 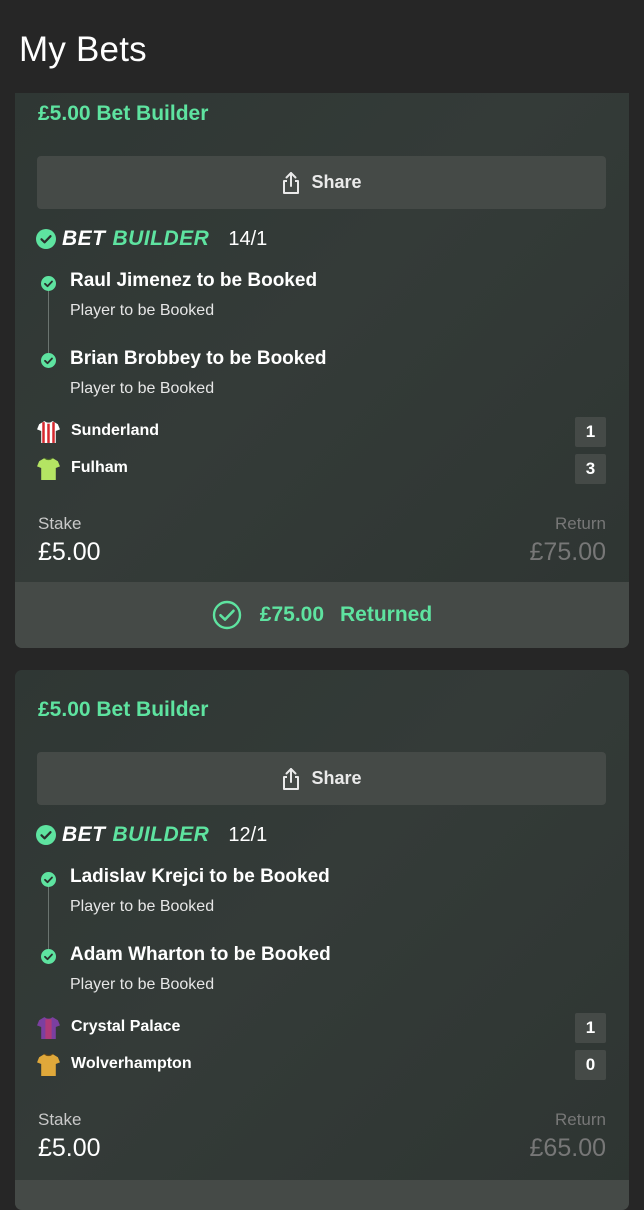 I want to click on return-value: £65.00, so click(x=567, y=1148).